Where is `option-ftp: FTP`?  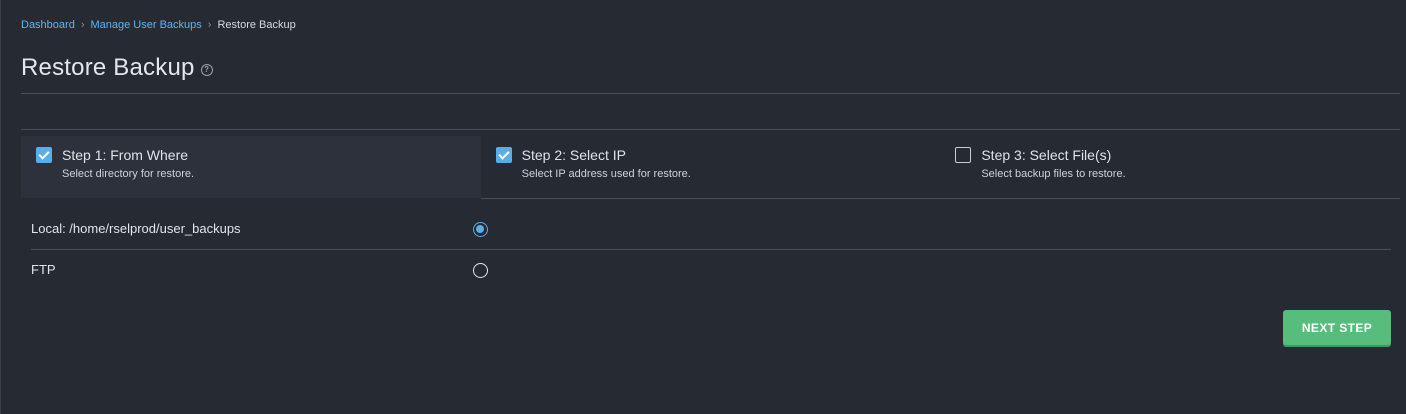 option-ftp: FTP is located at coordinates (711, 281).